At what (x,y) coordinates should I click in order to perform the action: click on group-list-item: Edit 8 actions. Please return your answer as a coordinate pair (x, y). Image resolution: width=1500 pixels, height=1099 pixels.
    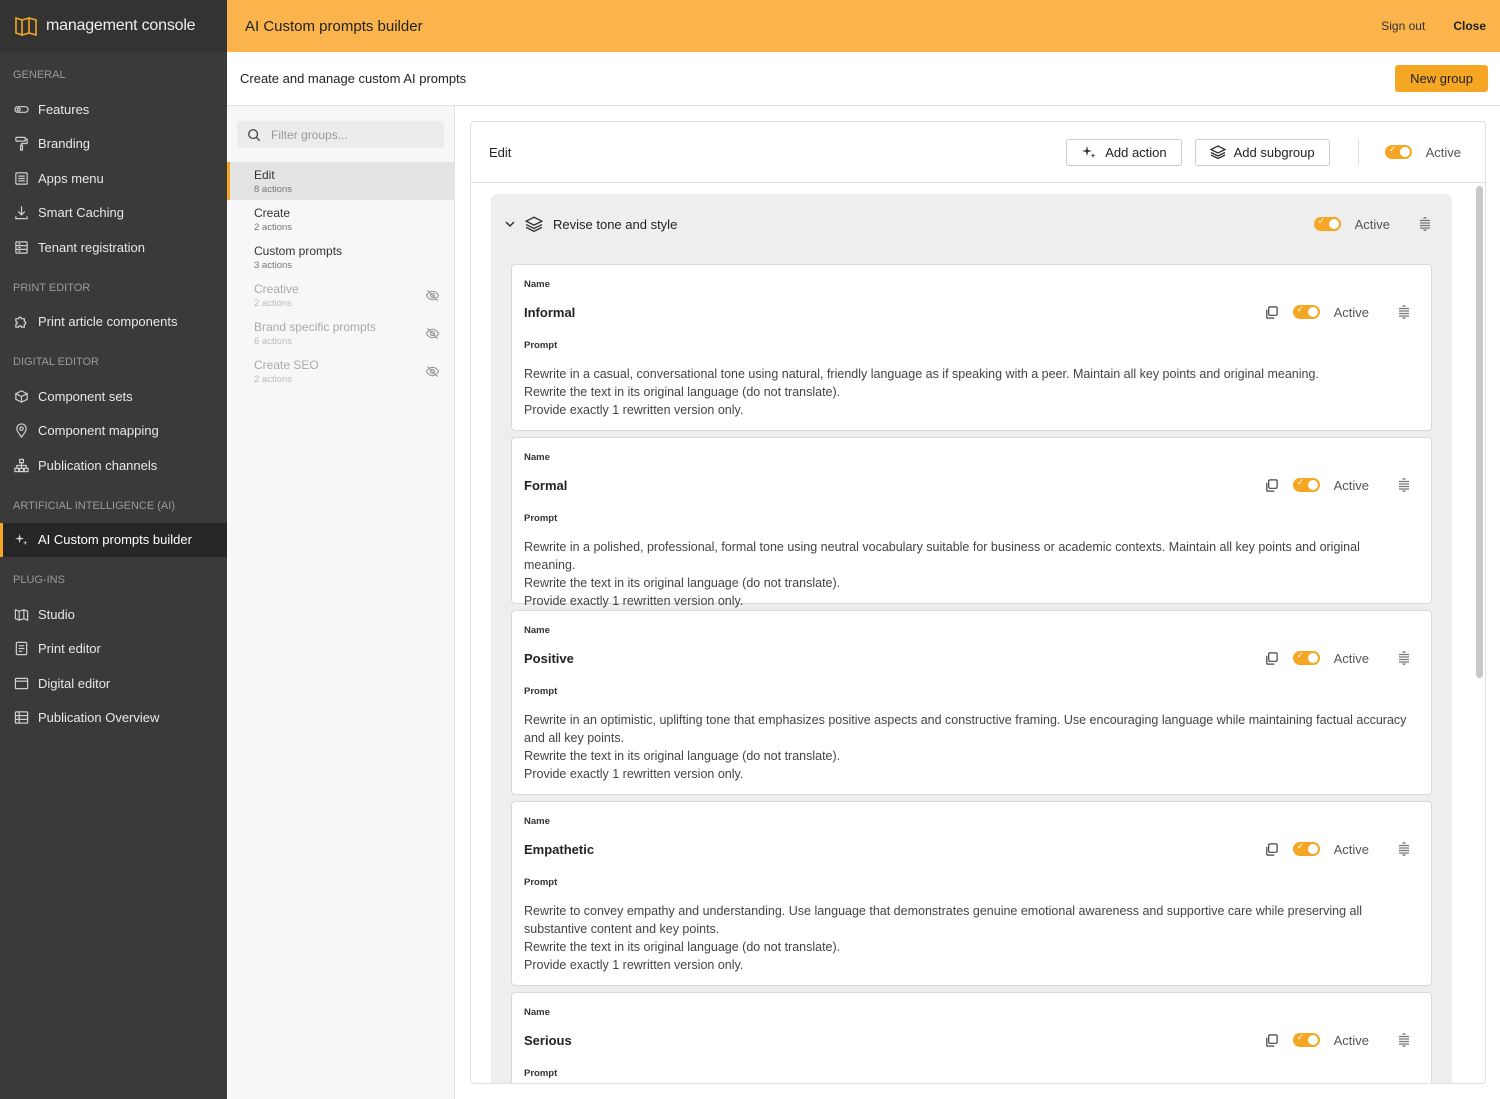
    Looking at the image, I should click on (340, 181).